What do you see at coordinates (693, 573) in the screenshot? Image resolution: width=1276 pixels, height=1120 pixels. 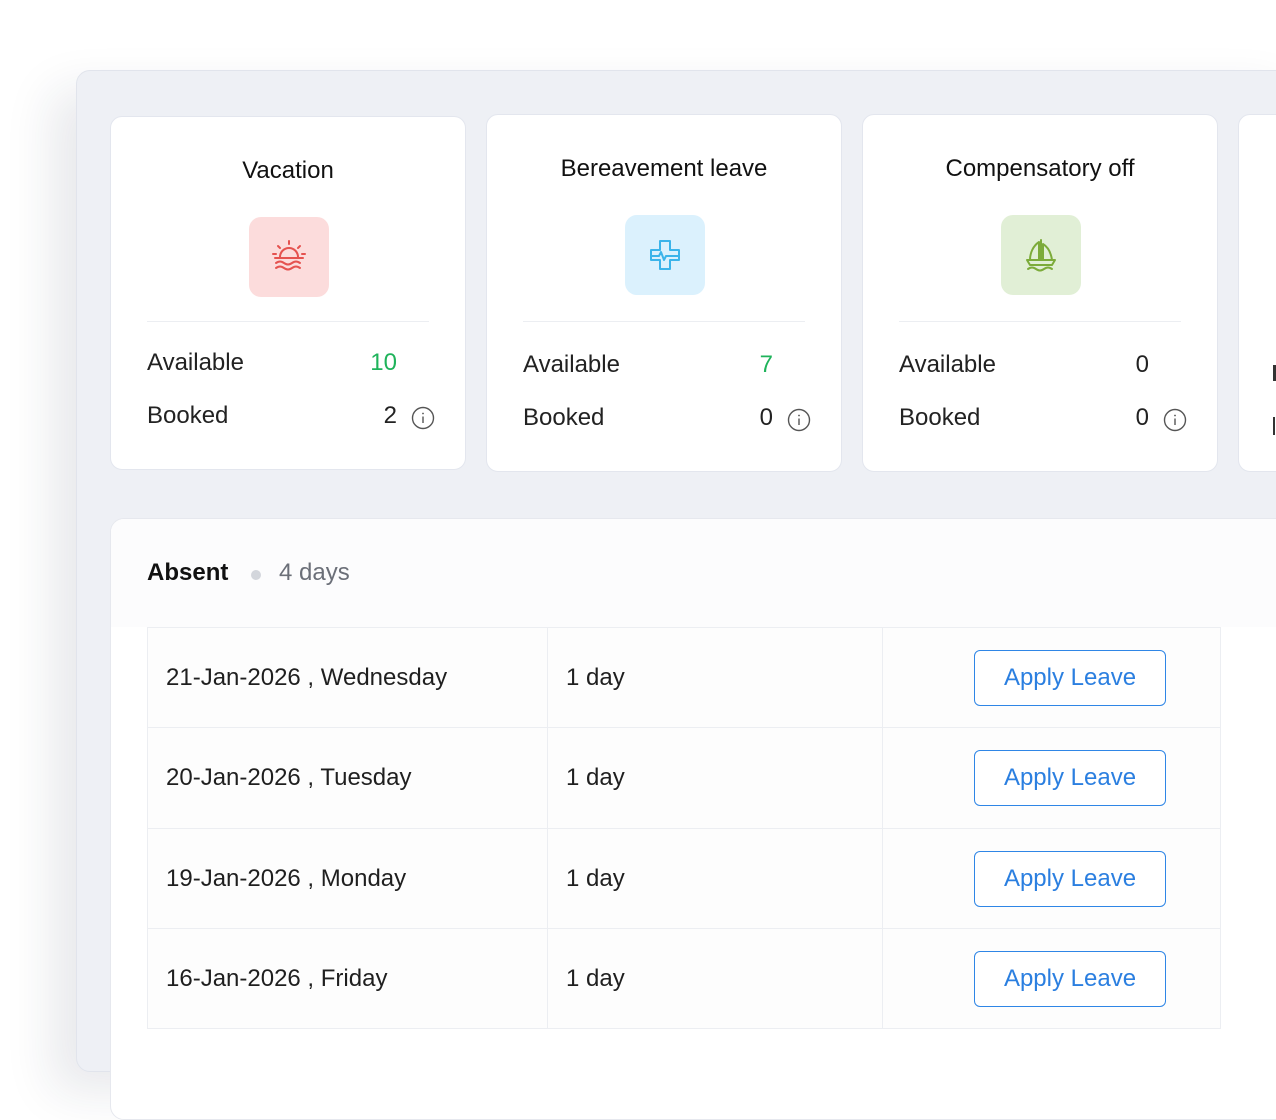 I see `absent-header: Absent 4 days` at bounding box center [693, 573].